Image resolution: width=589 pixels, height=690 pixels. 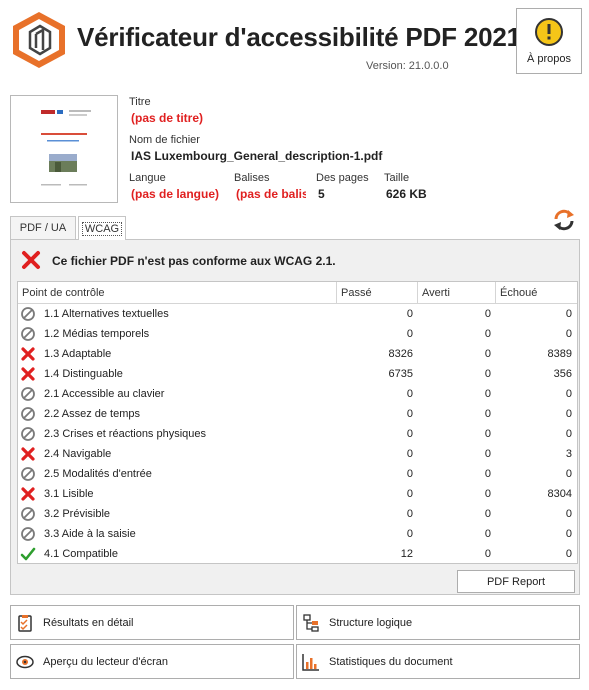 I want to click on screen-reader-preview-label: Aperçu du lecteur d'écran, so click(x=106, y=661).